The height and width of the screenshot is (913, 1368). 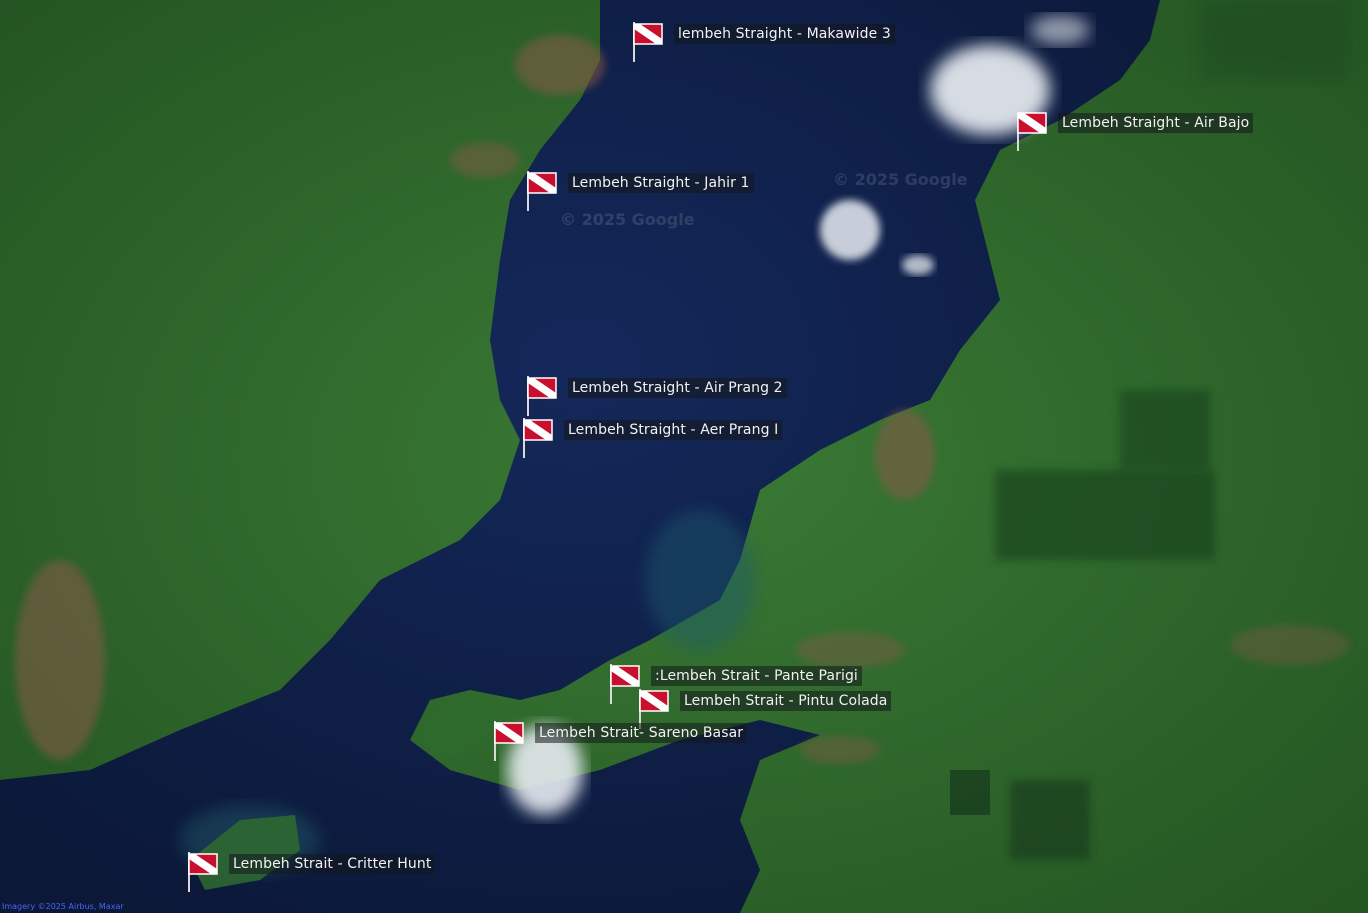 I want to click on dive-site-label: Lembeh Straight - Jahir 1, so click(x=661, y=183).